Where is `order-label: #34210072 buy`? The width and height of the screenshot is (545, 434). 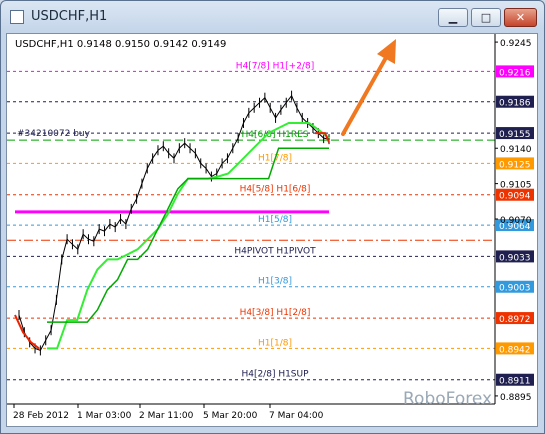 order-label: #34210072 buy is located at coordinates (54, 134).